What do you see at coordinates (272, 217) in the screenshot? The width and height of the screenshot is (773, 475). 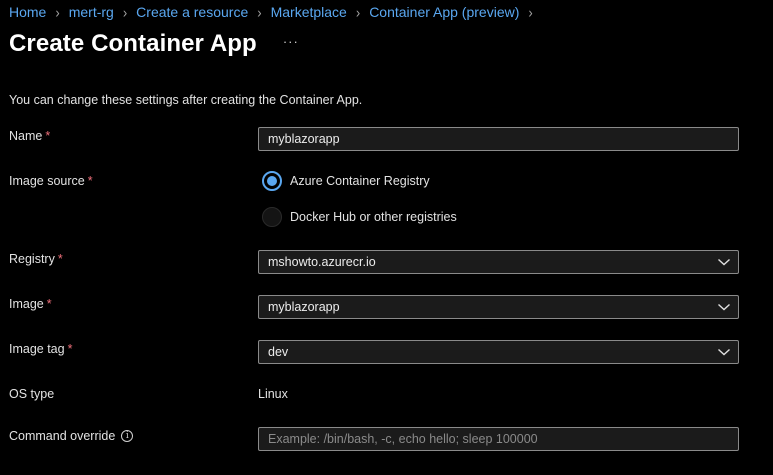 I see `radio-unselected-icon` at bounding box center [272, 217].